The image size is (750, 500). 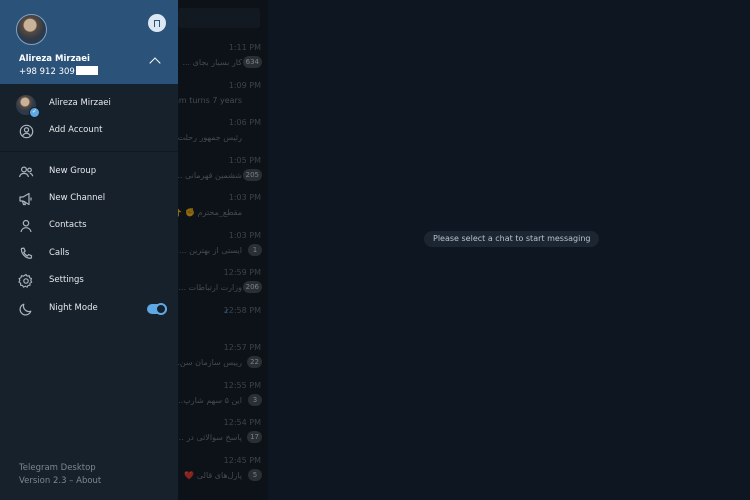 What do you see at coordinates (89, 131) in the screenshot?
I see `add-account-button: Add Account` at bounding box center [89, 131].